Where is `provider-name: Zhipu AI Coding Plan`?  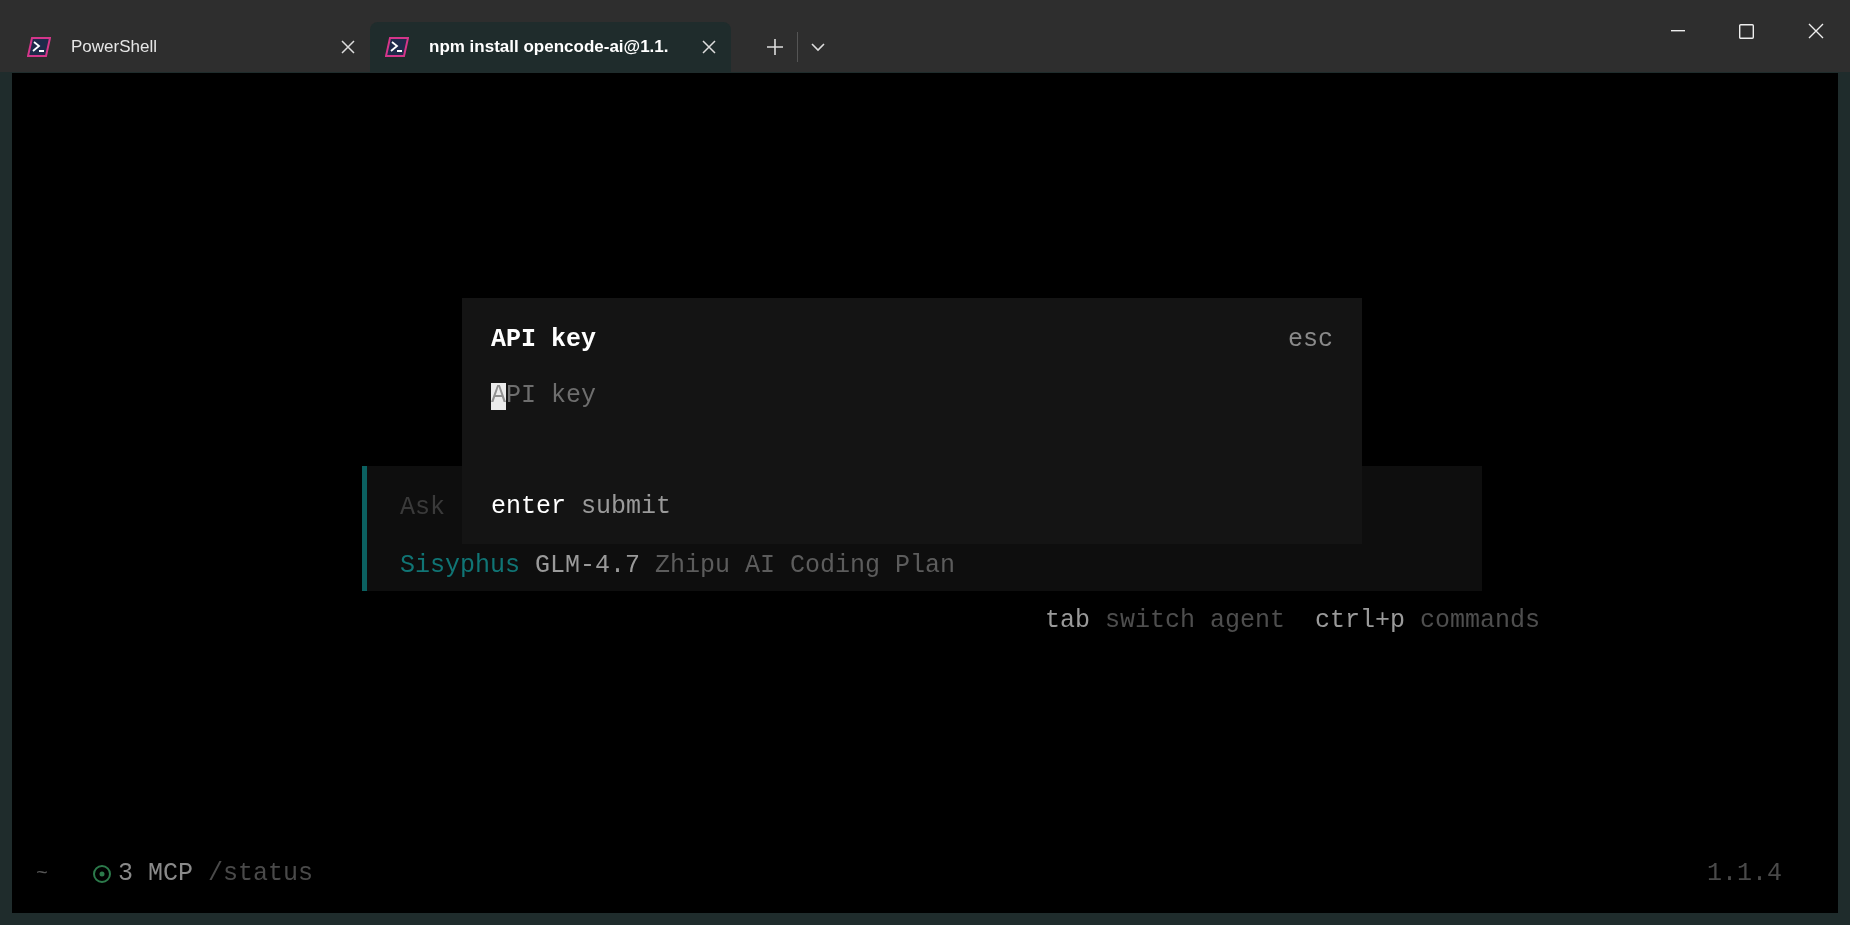 provider-name: Zhipu AI Coding Plan is located at coordinates (805, 565).